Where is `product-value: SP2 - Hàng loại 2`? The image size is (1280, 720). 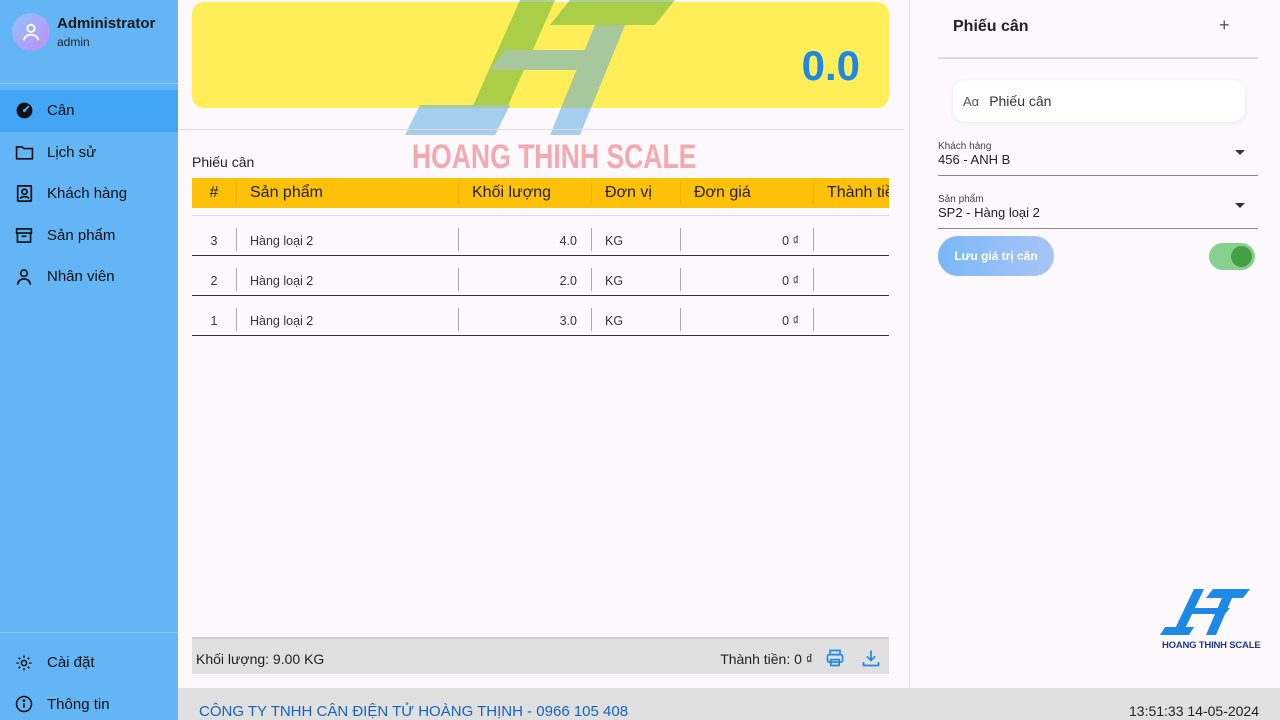 product-value: SP2 - Hàng loại 2 is located at coordinates (989, 212).